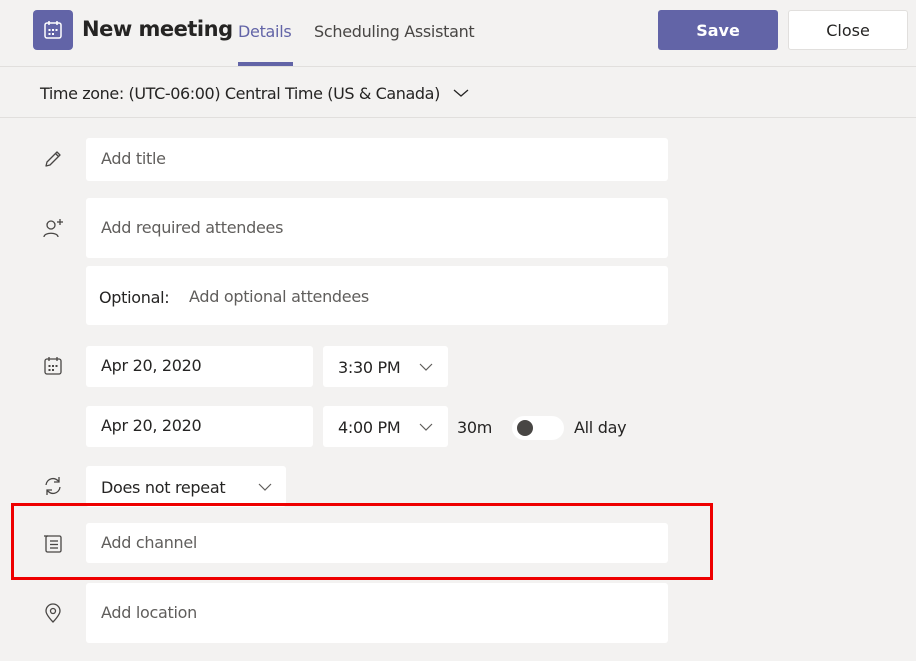 This screenshot has width=916, height=661. What do you see at coordinates (369, 427) in the screenshot?
I see `end-time-value: 4:00 PM` at bounding box center [369, 427].